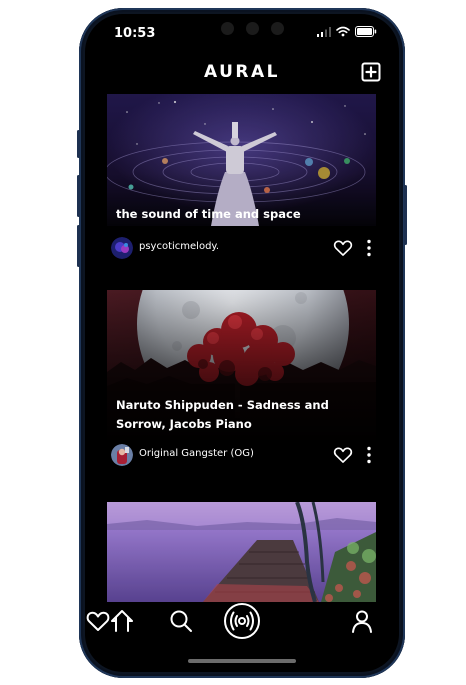 The height and width of the screenshot is (685, 466). I want to click on app-header: AURAL, so click(242, 73).